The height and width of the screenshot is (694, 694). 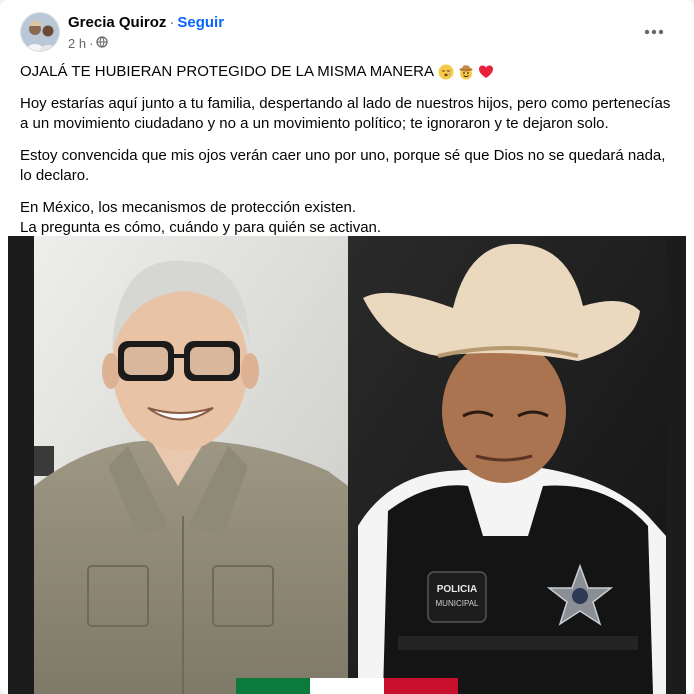 I want to click on globe-icon, so click(x=102, y=43).